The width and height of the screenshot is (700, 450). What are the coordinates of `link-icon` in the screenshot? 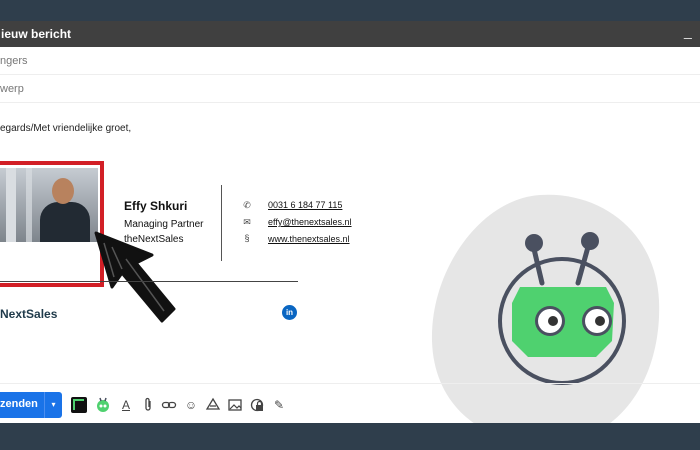 It's located at (169, 405).